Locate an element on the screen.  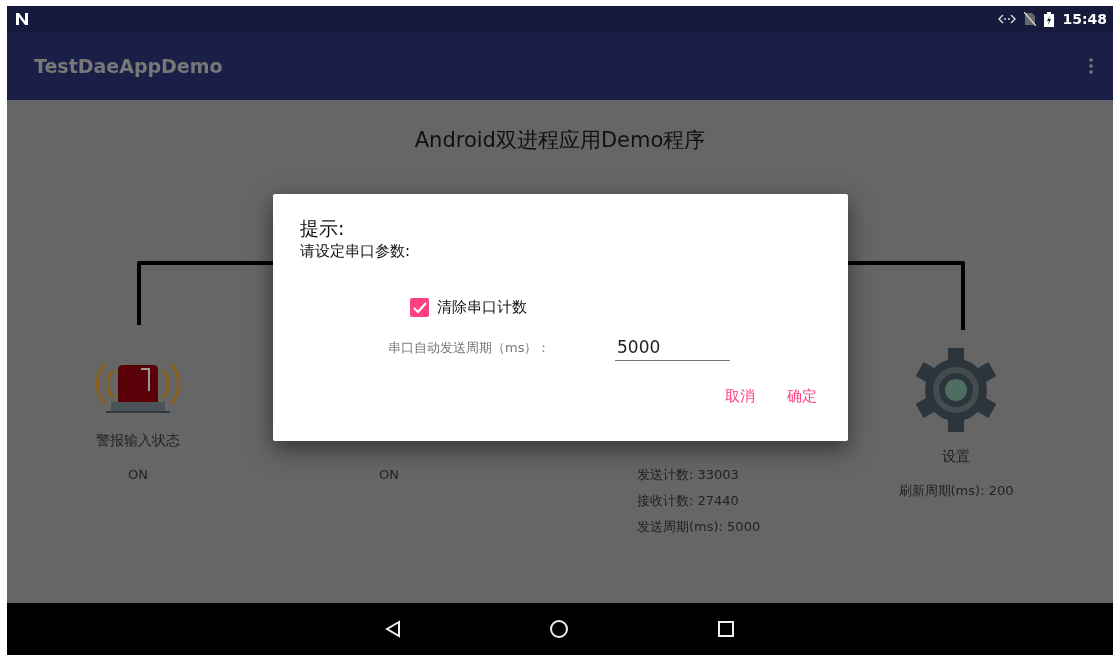
checkbox-label: 清除串口计数 is located at coordinates (482, 307).